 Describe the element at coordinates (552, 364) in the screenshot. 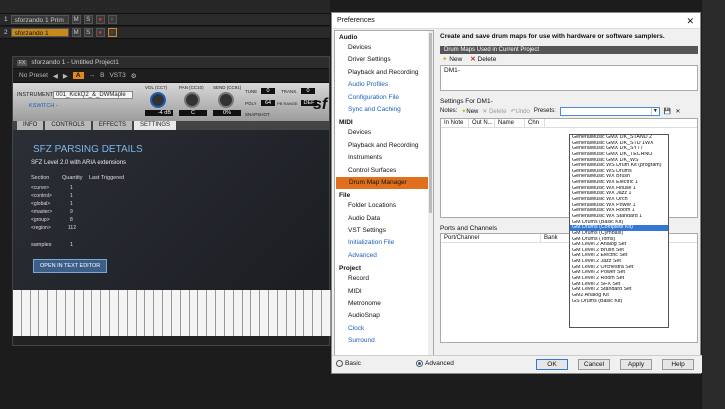

I see `ok-button: OK` at that location.